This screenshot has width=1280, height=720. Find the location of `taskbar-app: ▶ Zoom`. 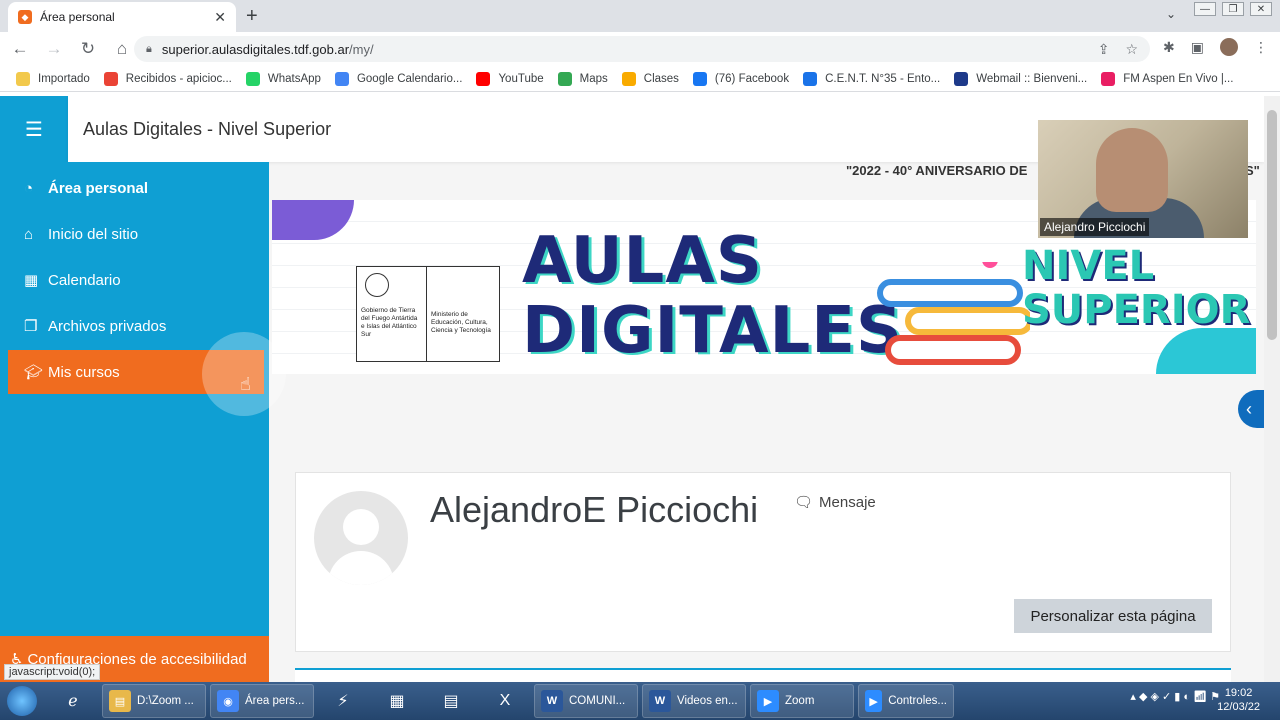

taskbar-app: ▶ Zoom is located at coordinates (802, 701).